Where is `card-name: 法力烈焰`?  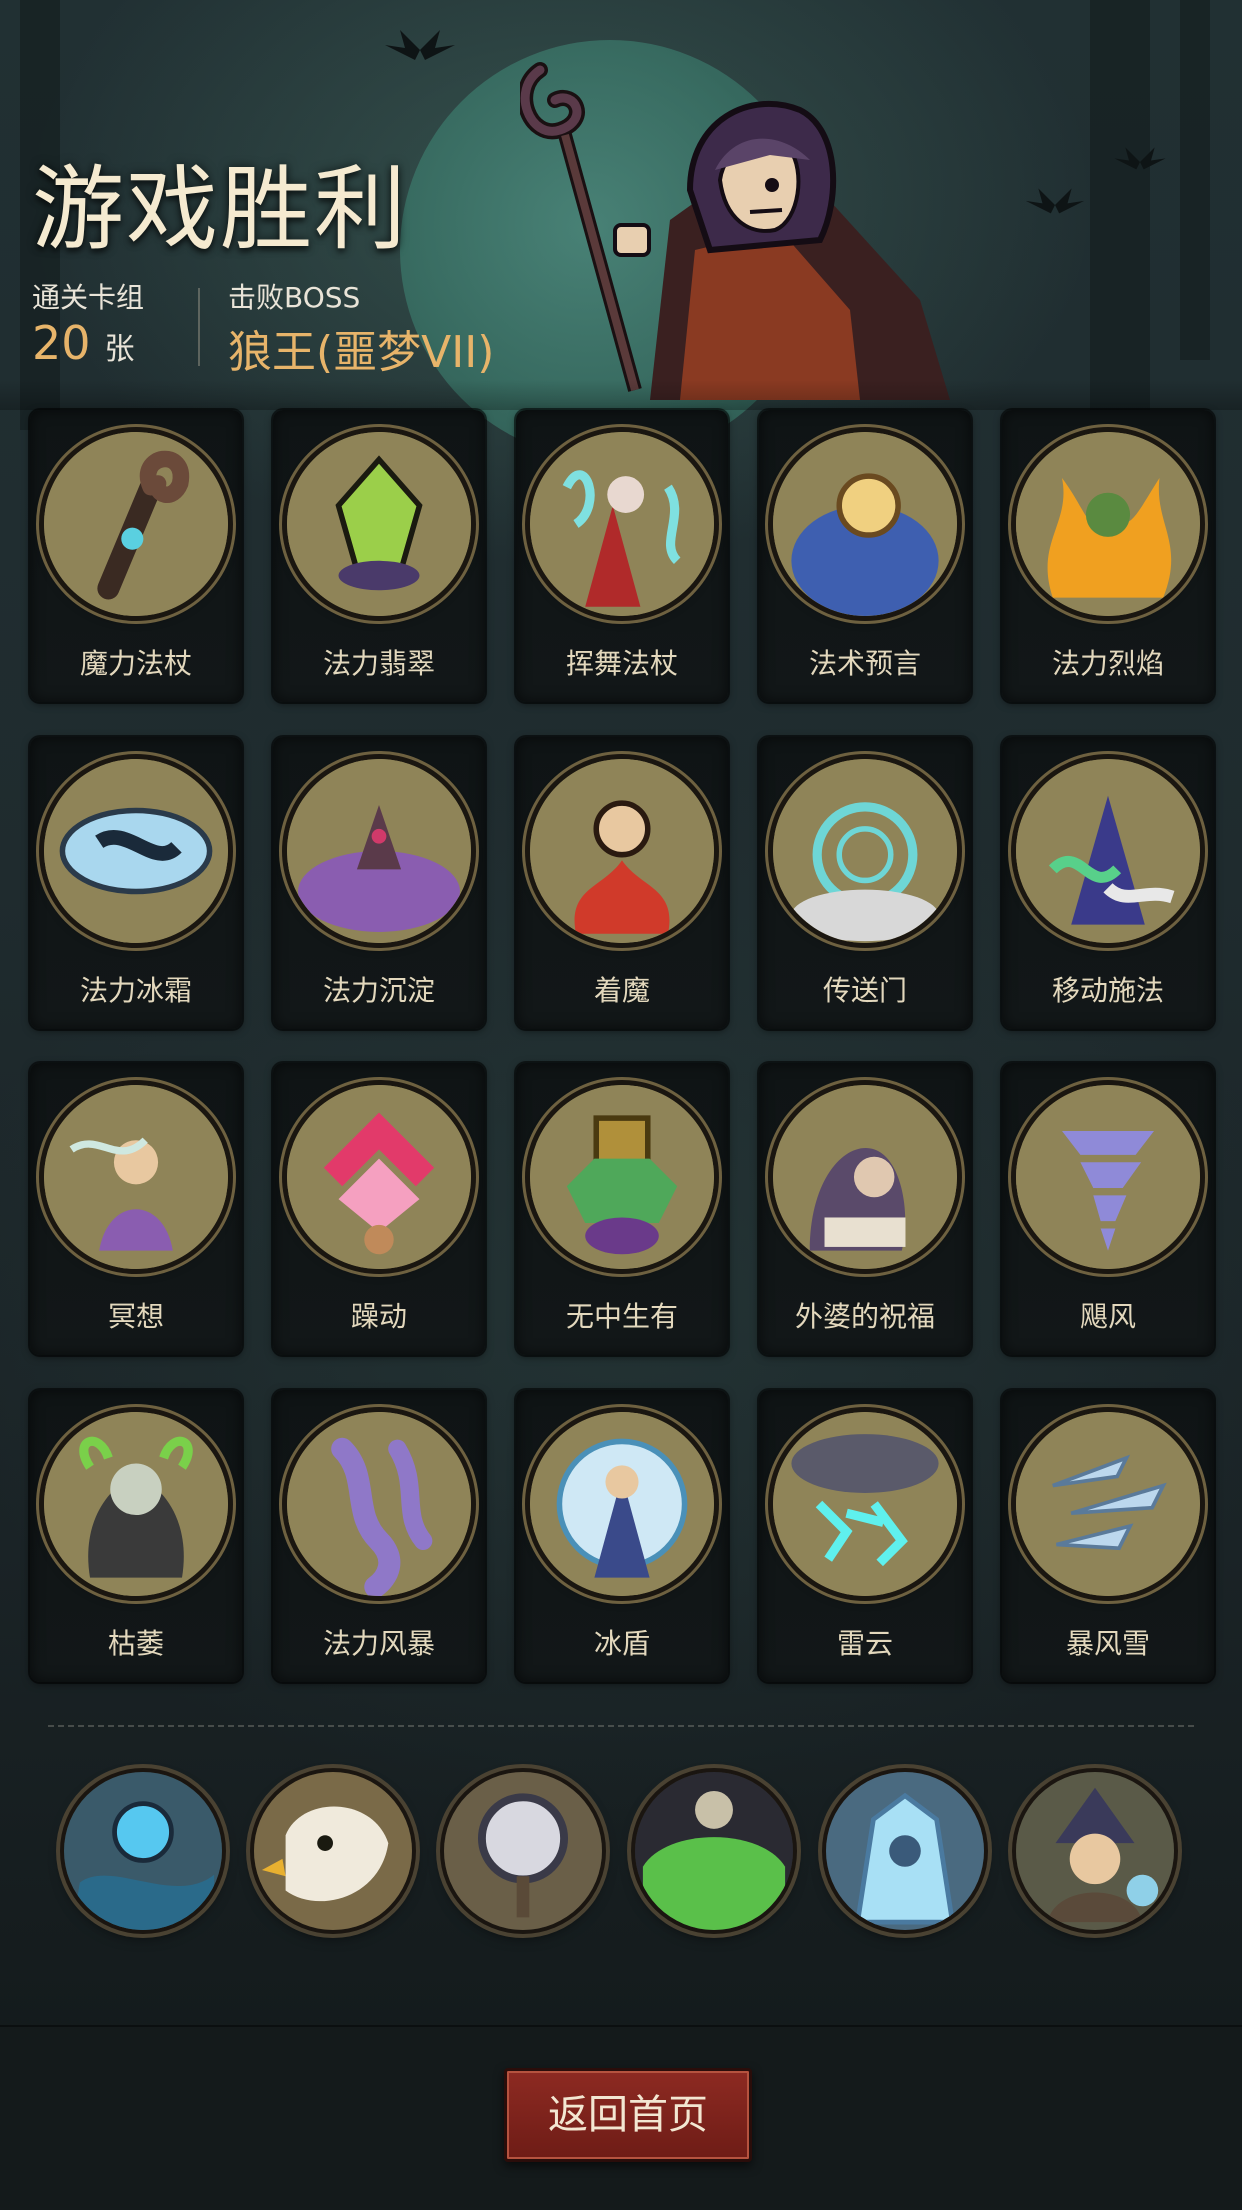
card-name: 法力烈焰 is located at coordinates (1107, 663).